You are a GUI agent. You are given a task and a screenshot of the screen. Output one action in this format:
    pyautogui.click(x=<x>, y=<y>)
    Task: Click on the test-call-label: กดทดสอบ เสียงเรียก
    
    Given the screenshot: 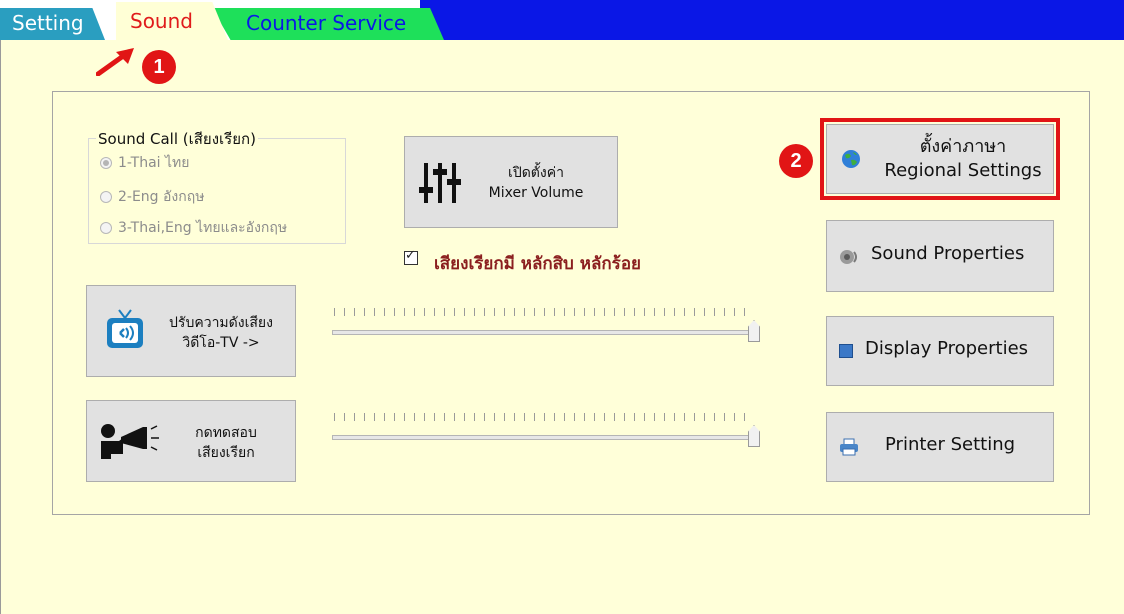 What is the action you would take?
    pyautogui.click(x=226, y=443)
    